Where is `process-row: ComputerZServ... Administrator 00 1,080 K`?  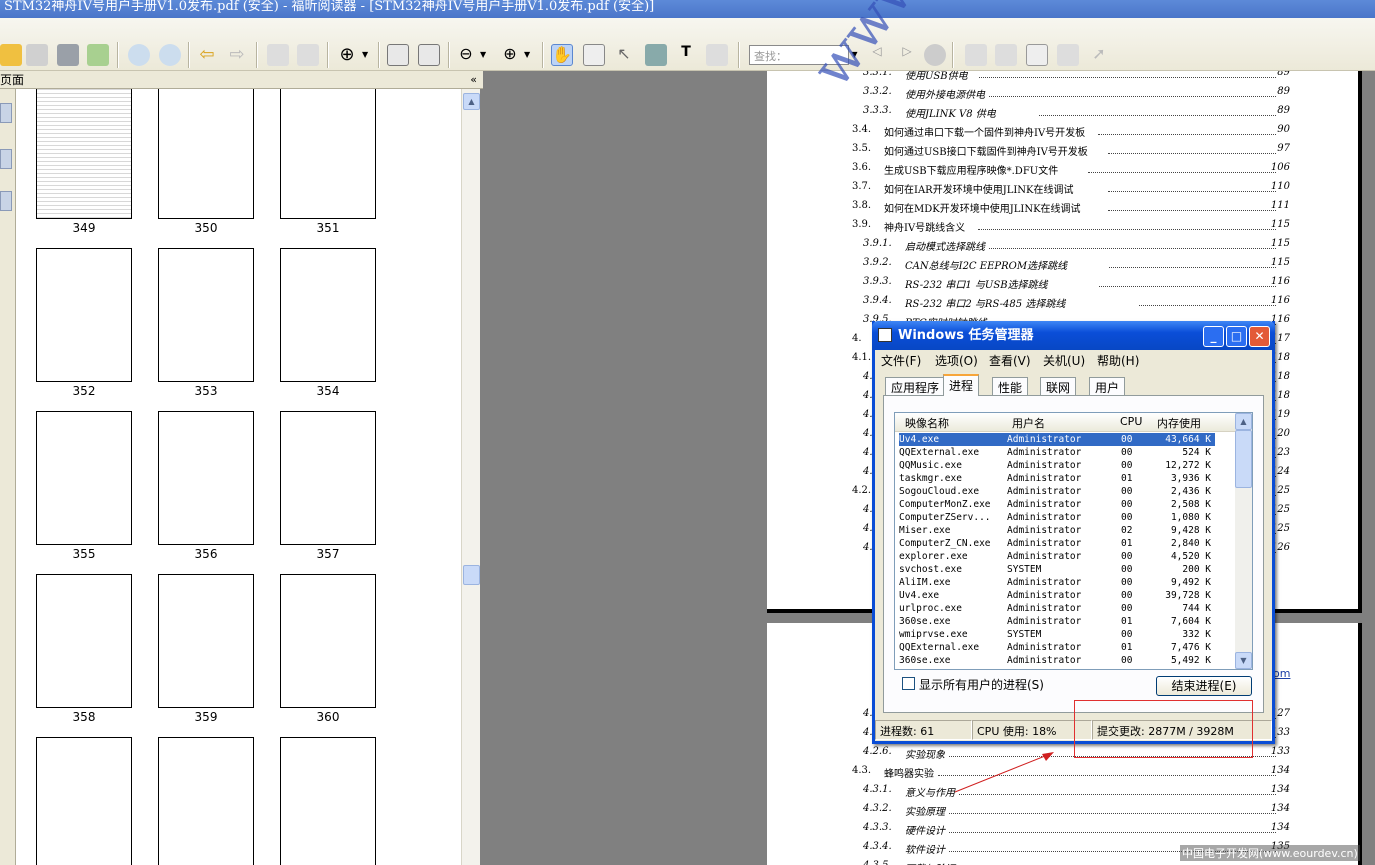 process-row: ComputerZServ... Administrator 00 1,080 K is located at coordinates (1057, 517).